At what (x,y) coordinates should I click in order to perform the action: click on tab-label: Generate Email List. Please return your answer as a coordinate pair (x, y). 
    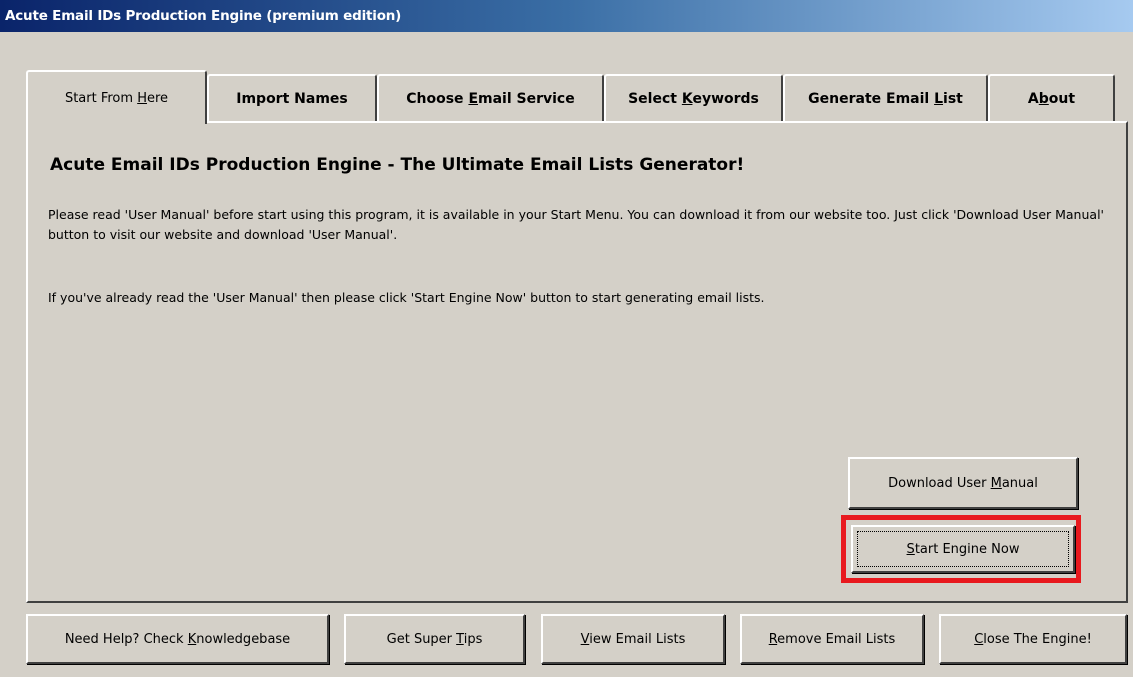
    Looking at the image, I should click on (885, 99).